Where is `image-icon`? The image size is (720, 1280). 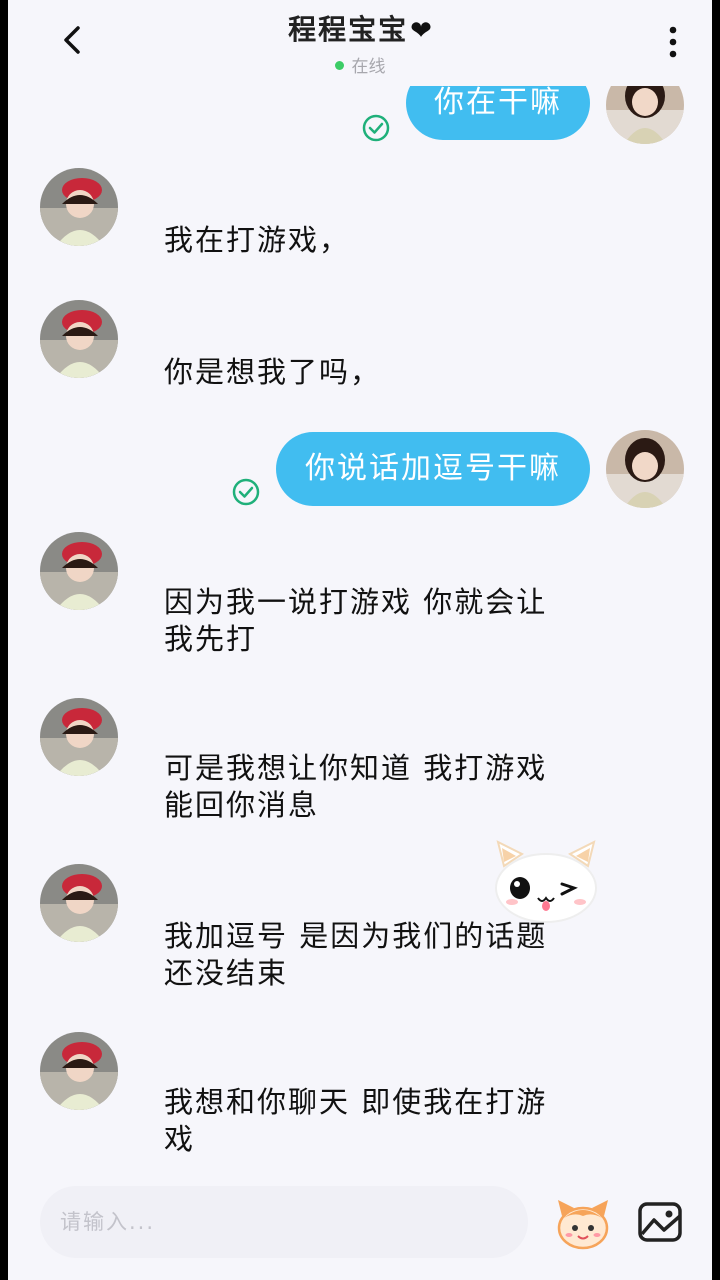 image-icon is located at coordinates (660, 1222).